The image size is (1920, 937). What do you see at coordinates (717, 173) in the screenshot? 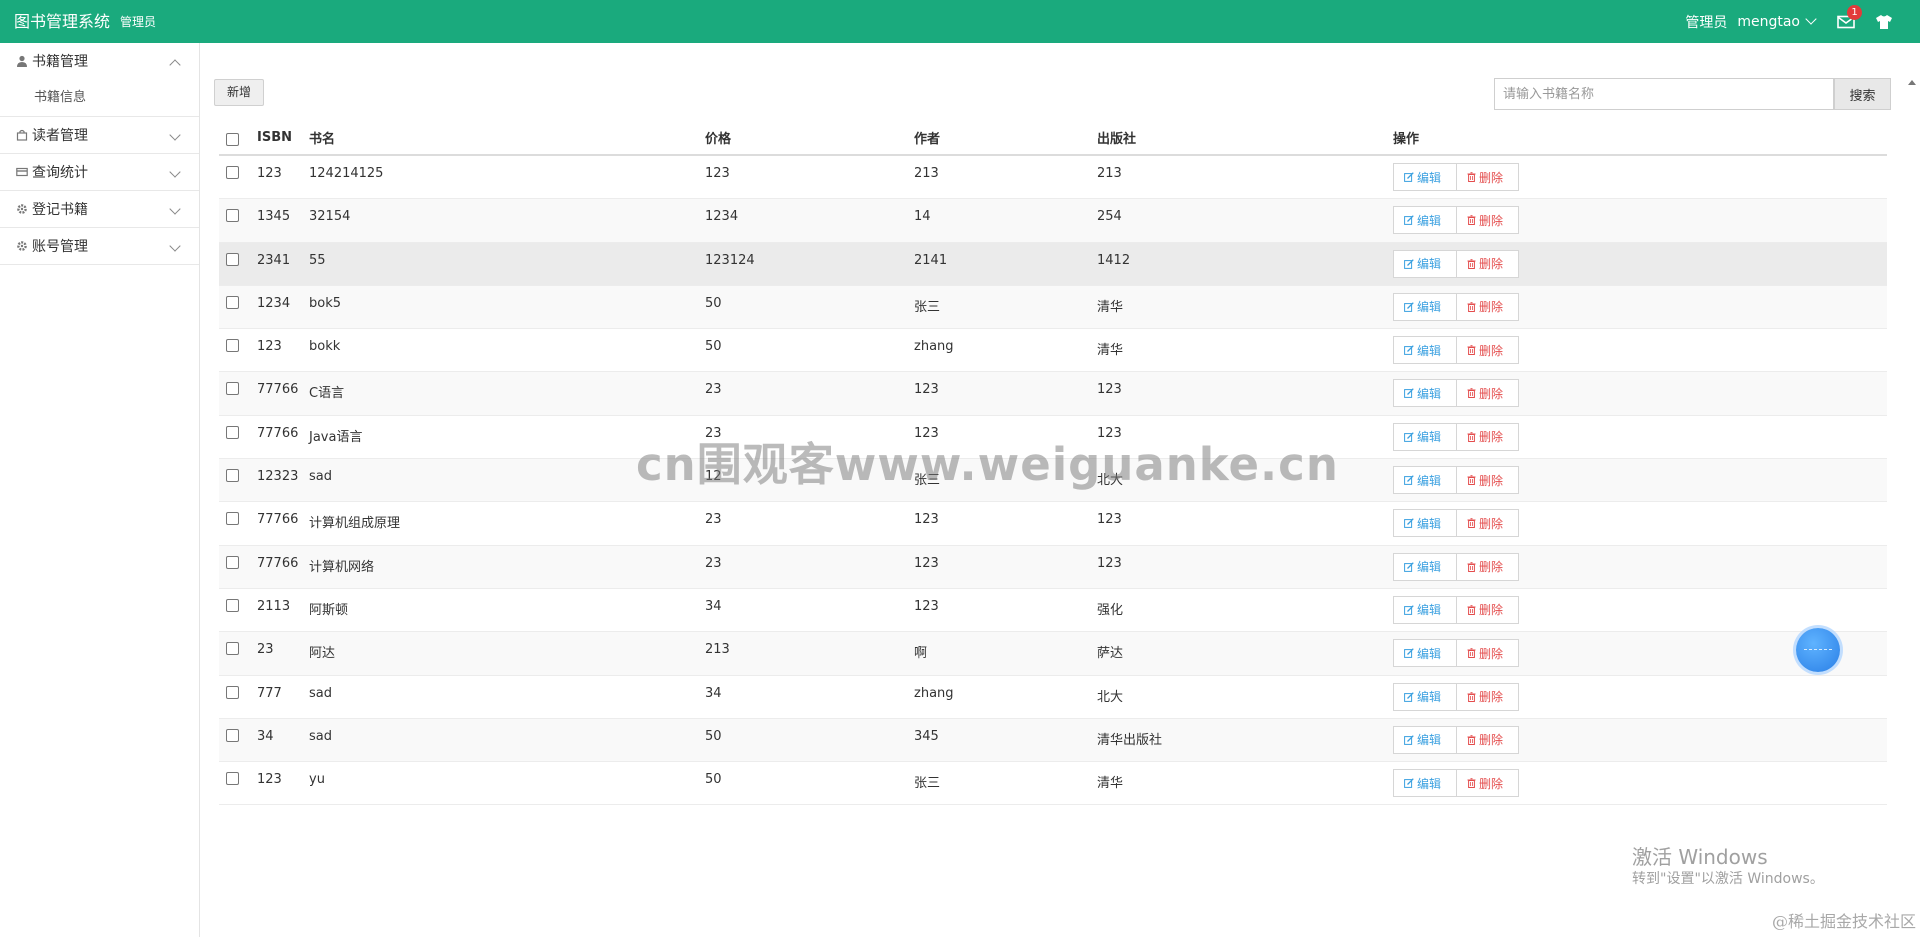
I see `cell-price: 123` at bounding box center [717, 173].